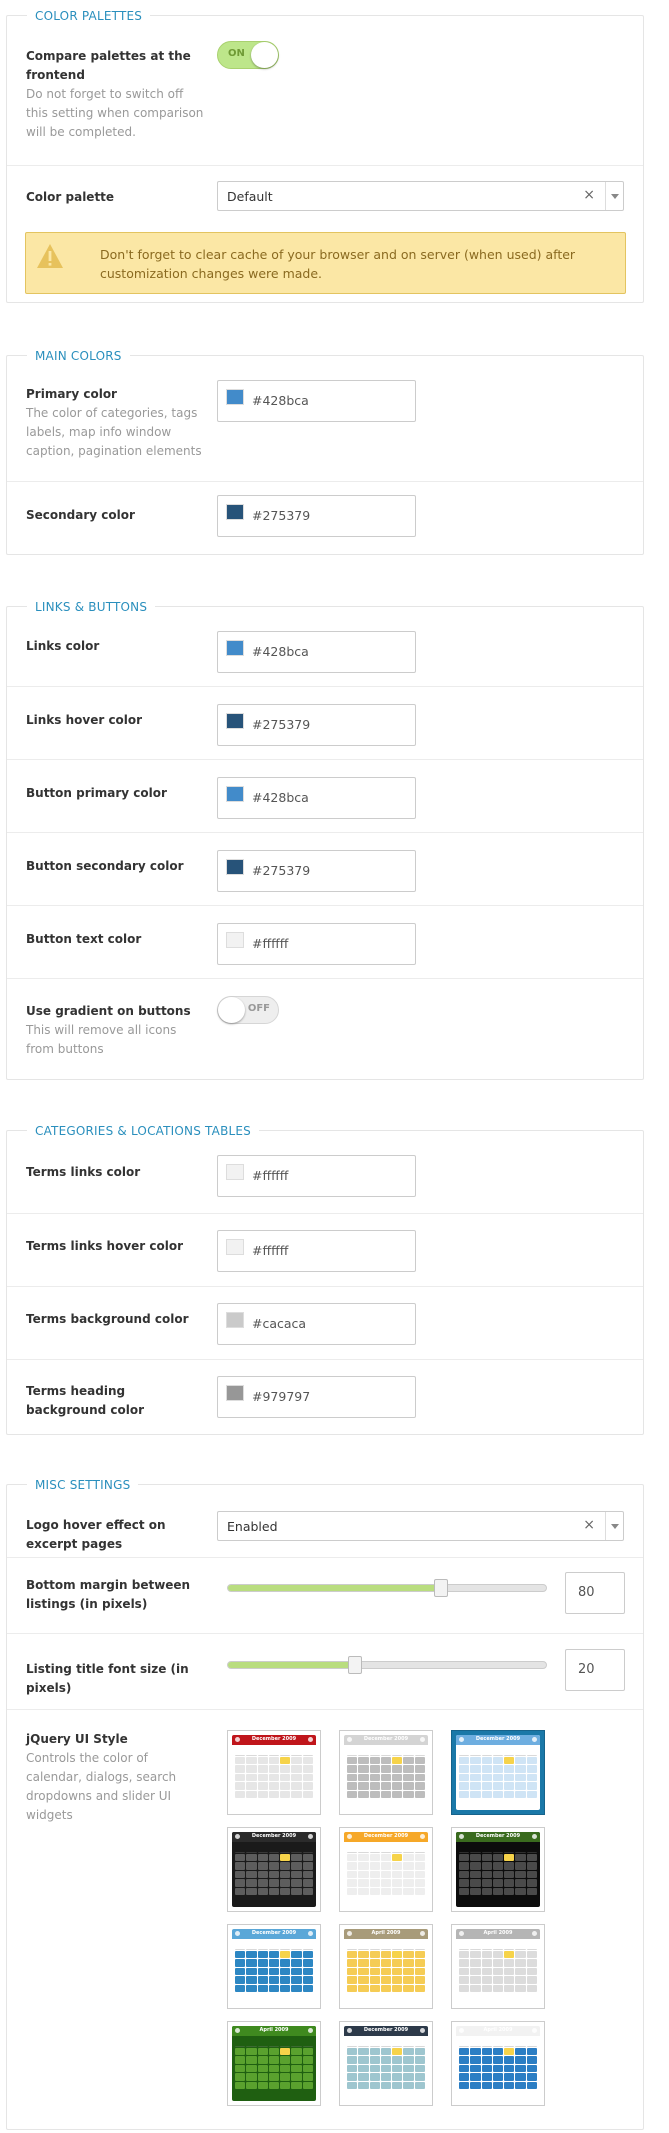 The height and width of the screenshot is (2133, 669). I want to click on bottom-margin-slider, so click(387, 1588).